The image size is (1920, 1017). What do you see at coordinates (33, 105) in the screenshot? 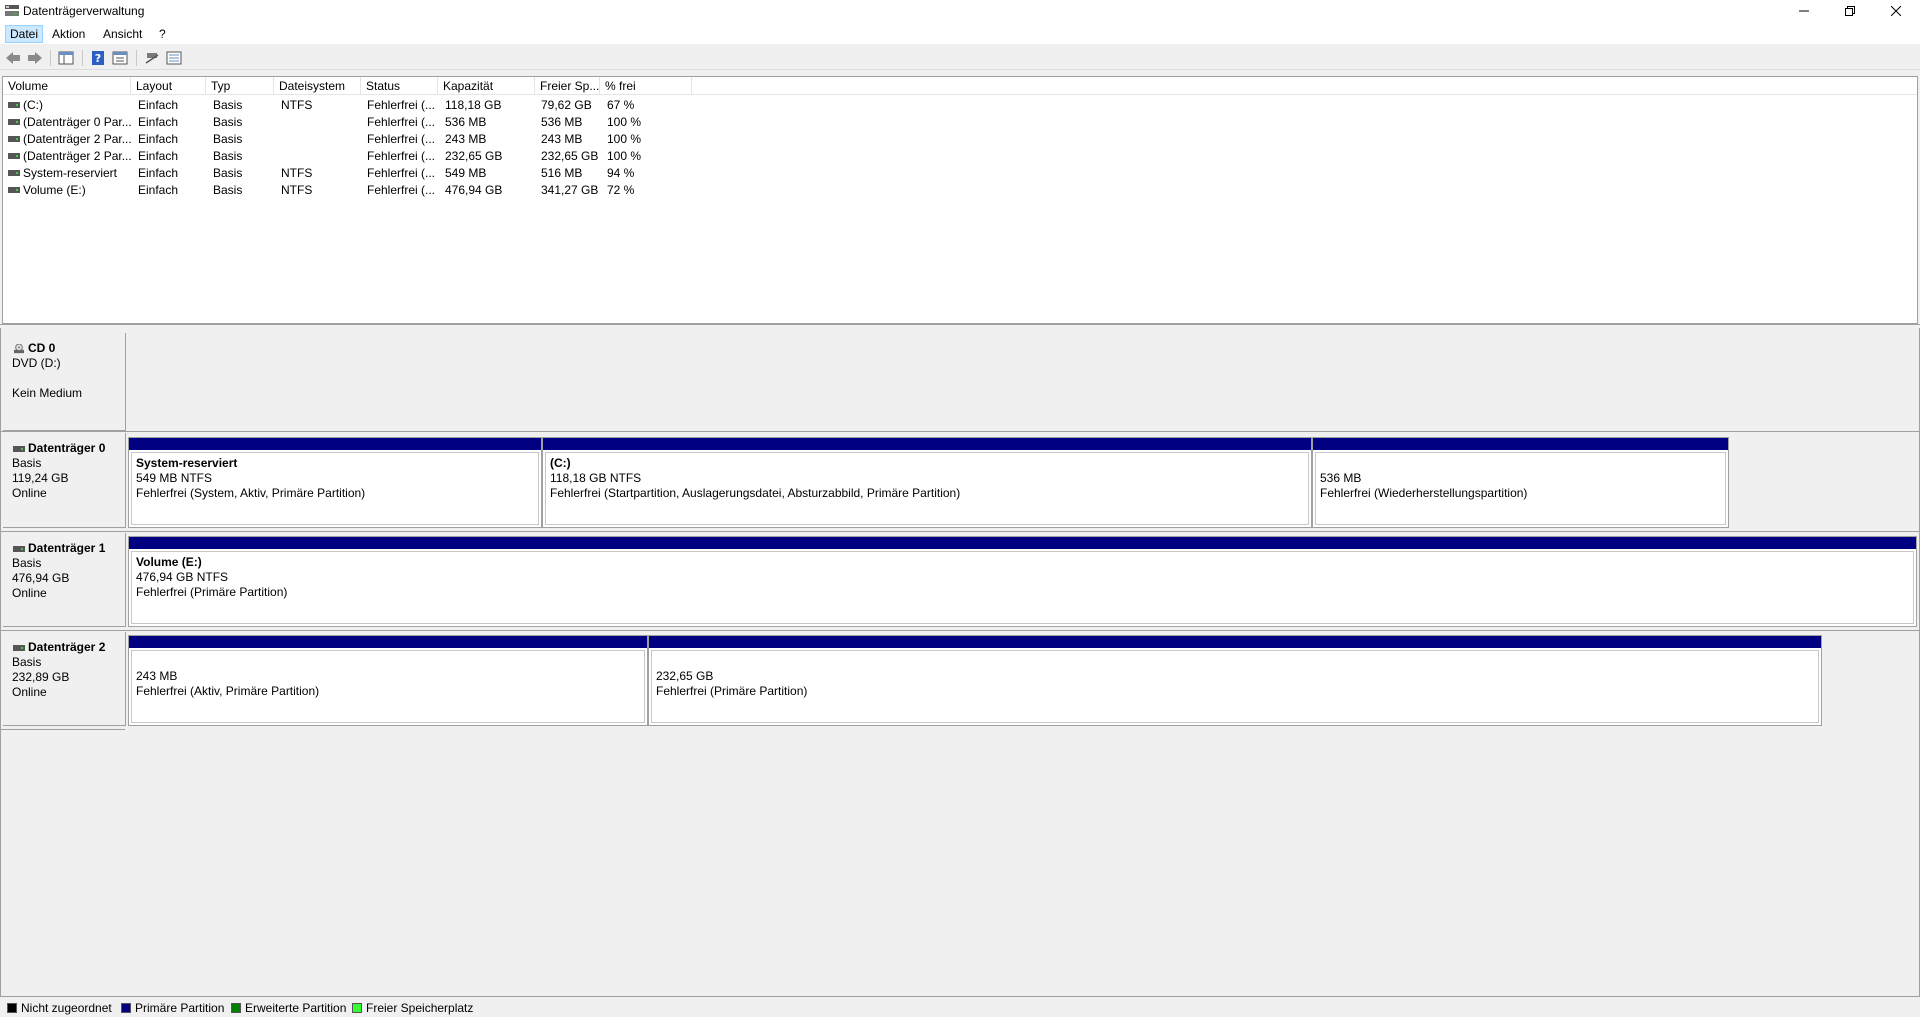
I see `cell-volume: (C:)` at bounding box center [33, 105].